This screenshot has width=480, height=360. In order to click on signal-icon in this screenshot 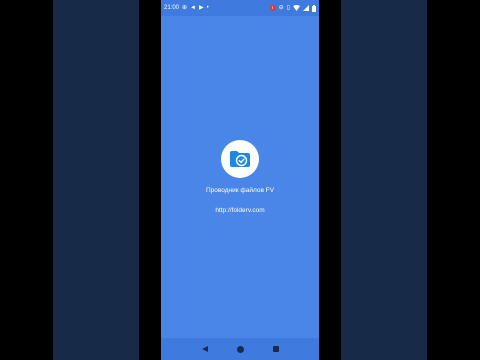, I will do `click(306, 8)`.